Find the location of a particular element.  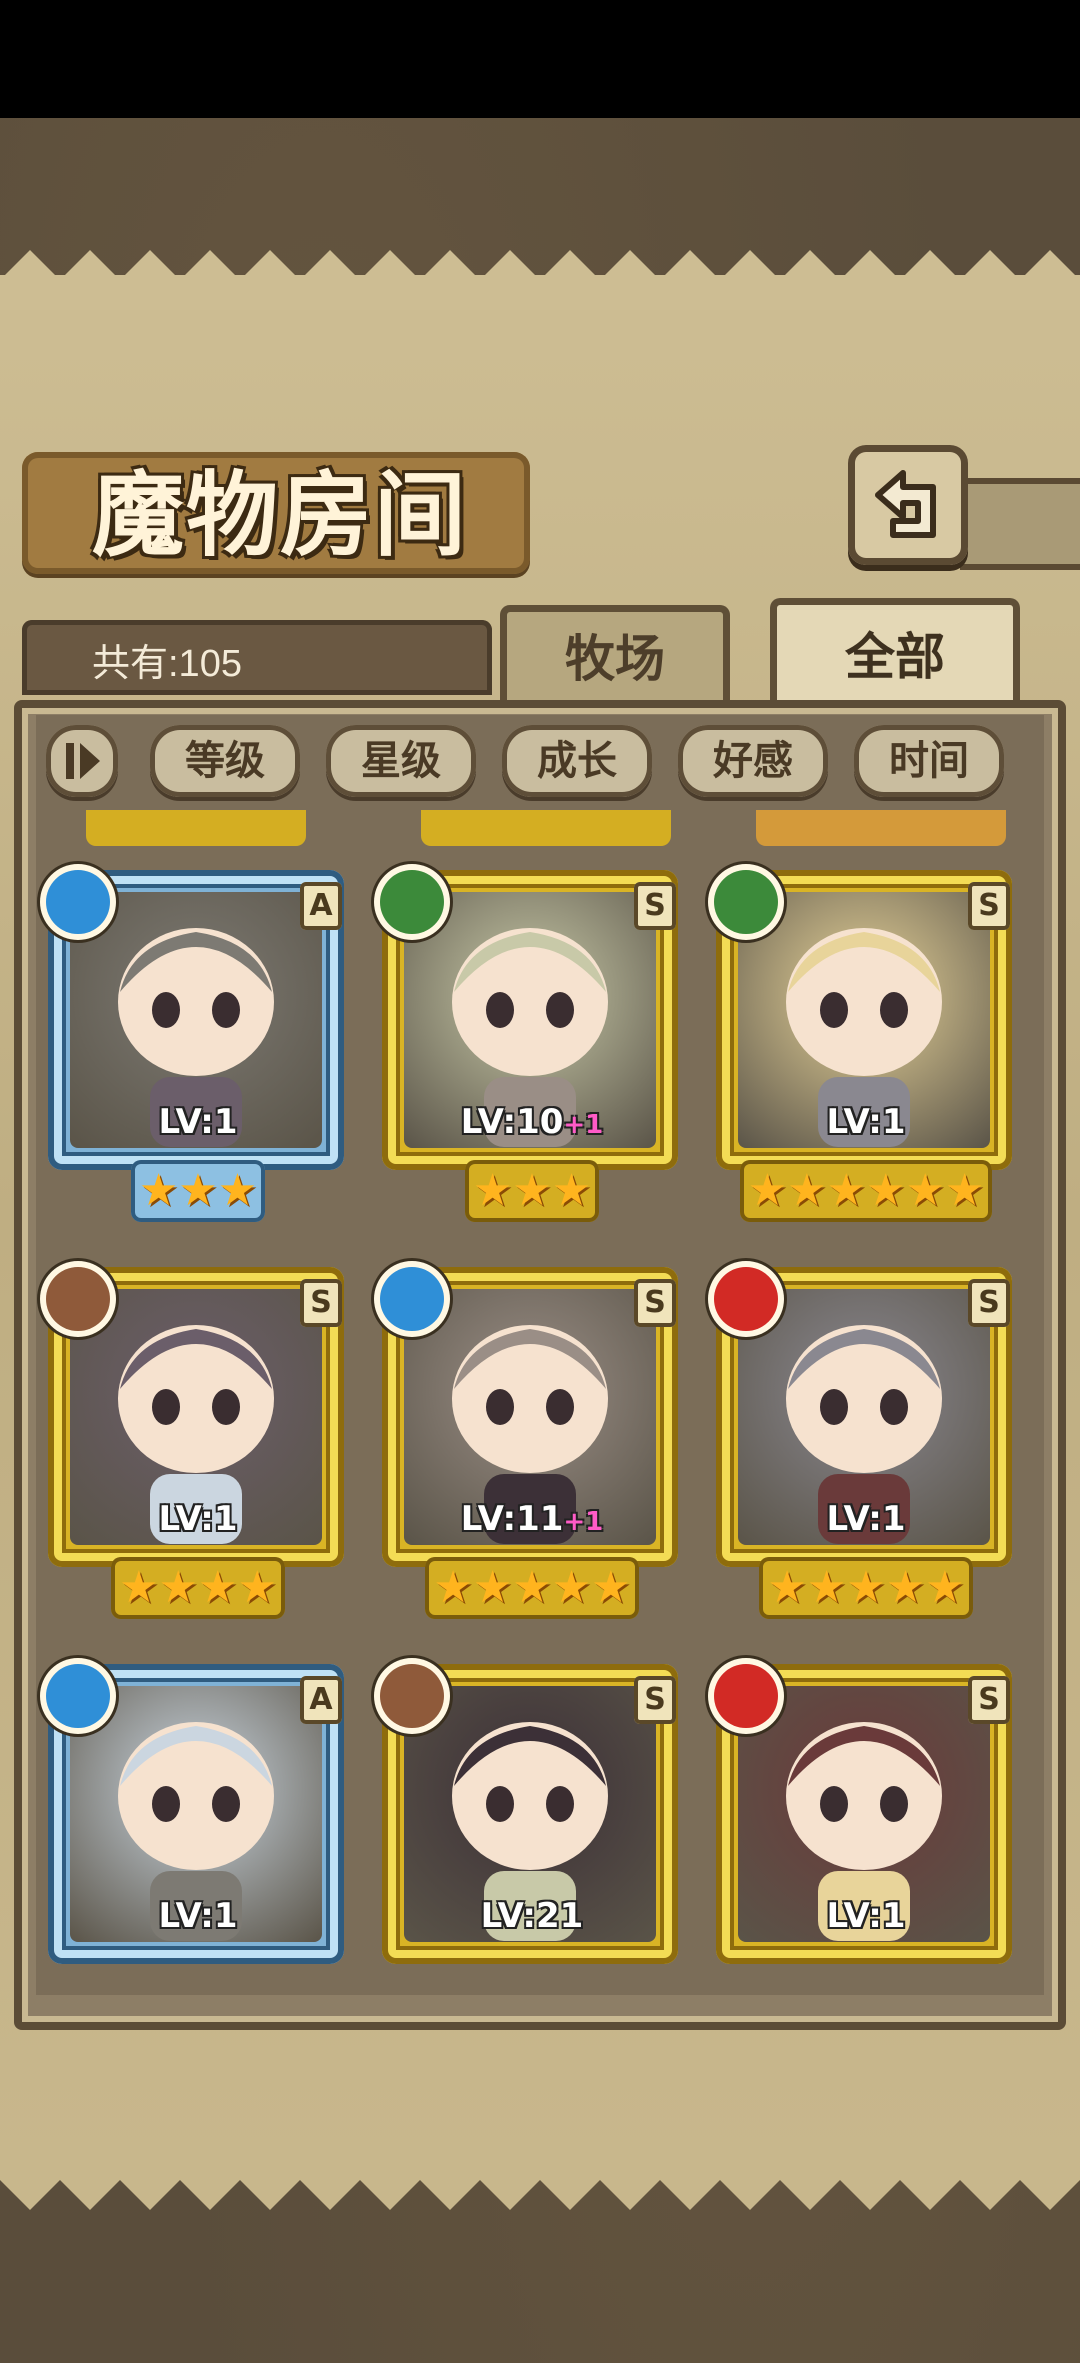

monster-level: LV:11+1 is located at coordinates (532, 1519).